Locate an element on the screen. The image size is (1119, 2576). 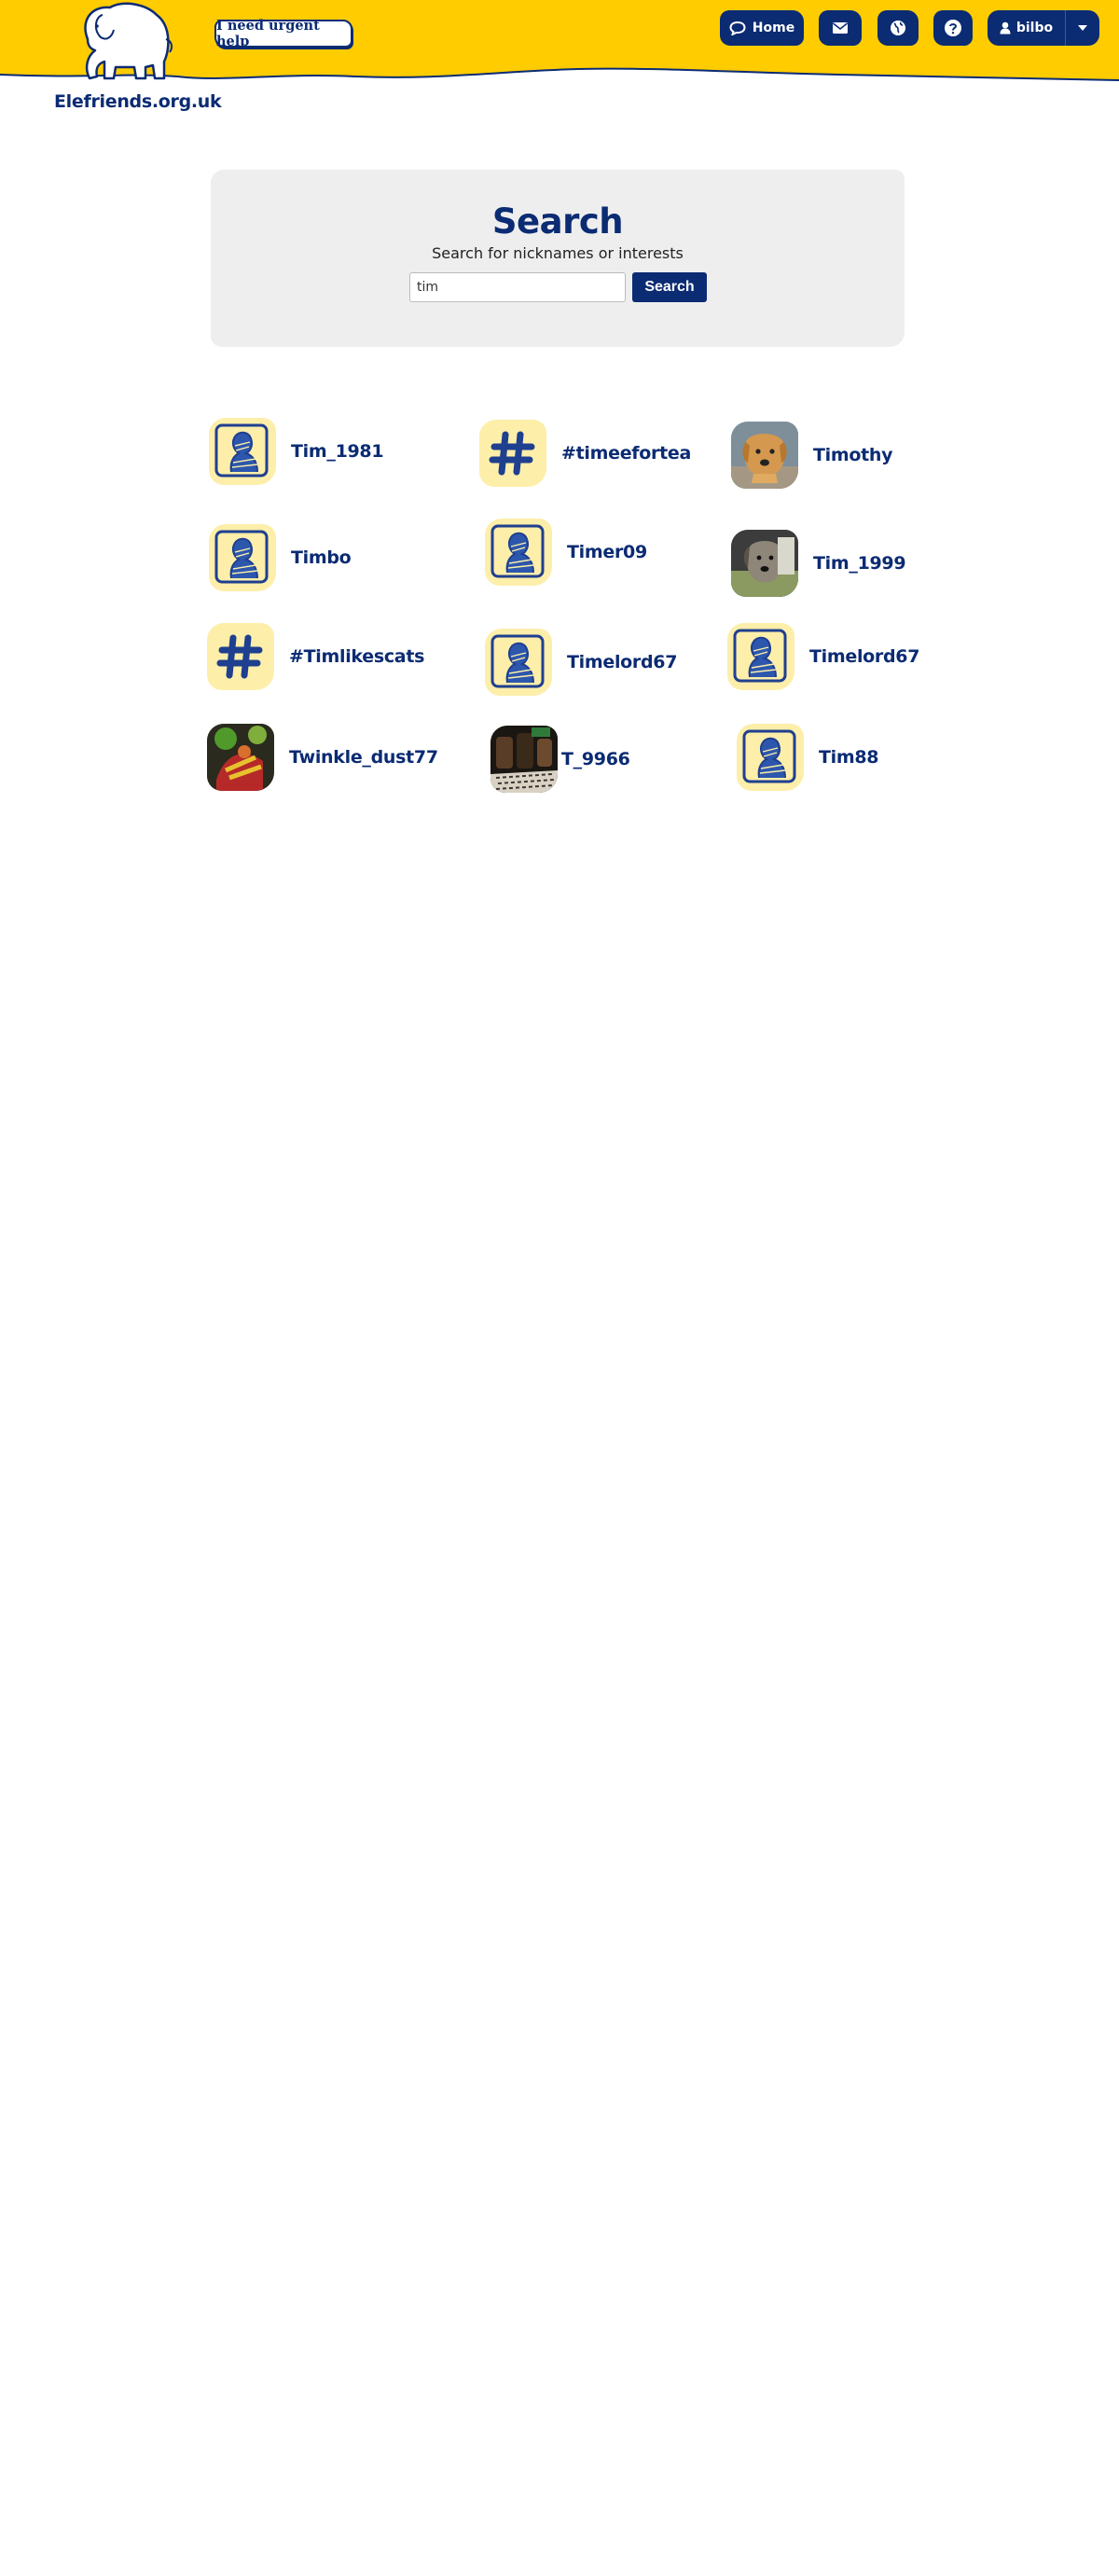
elephant-logo is located at coordinates (122, 42).